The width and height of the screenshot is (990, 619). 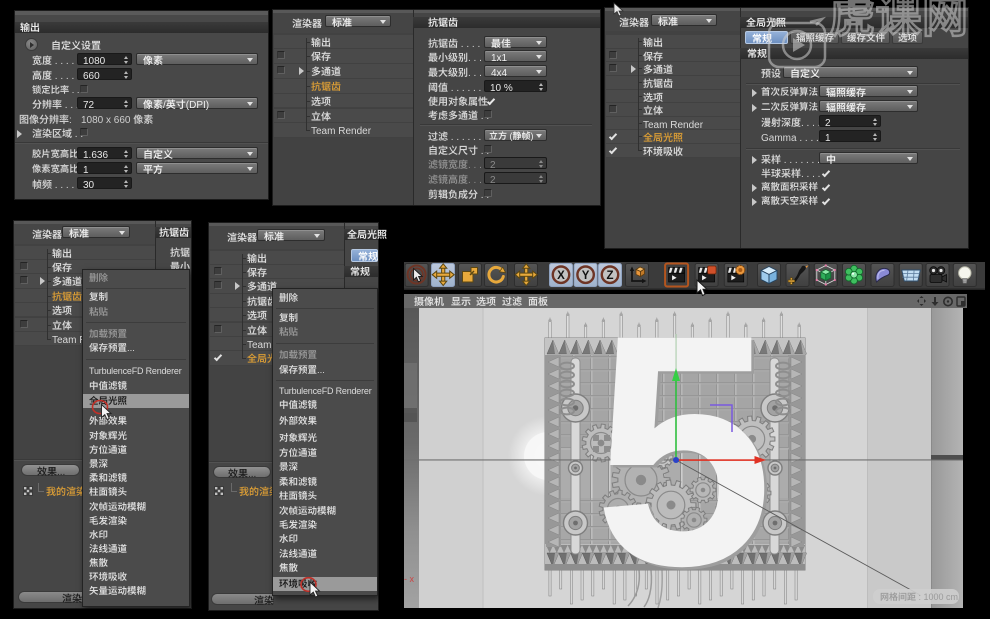 What do you see at coordinates (586, 276) in the screenshot?
I see `svg-text: Y` at bounding box center [586, 276].